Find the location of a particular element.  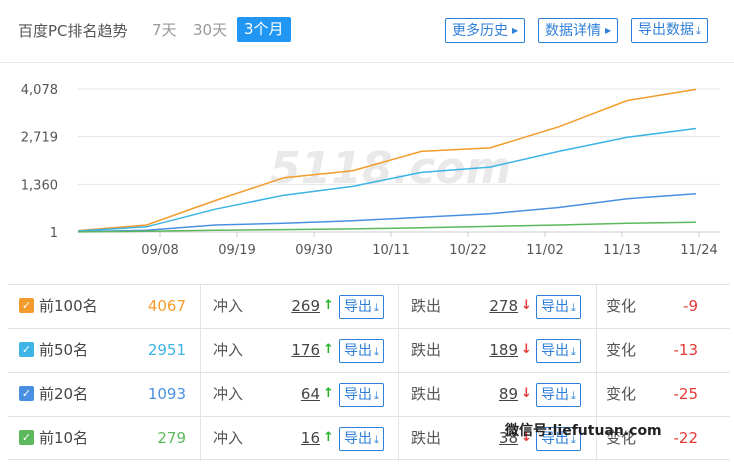

row-count: 279 is located at coordinates (171, 438).